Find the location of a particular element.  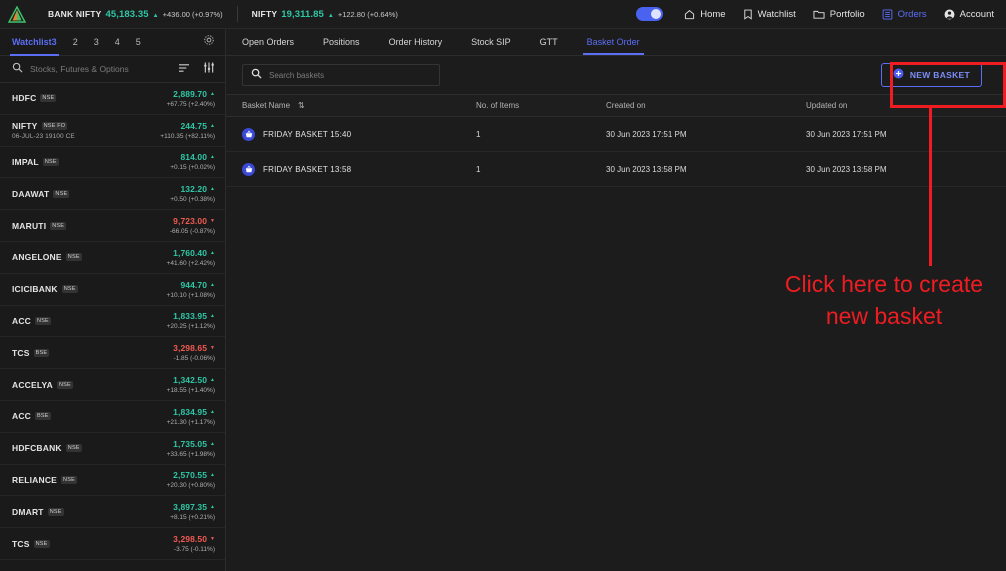

watchlist-item: TCS NSE 3,298.50 ▼ -3.75 (-0.11%) is located at coordinates (112, 544).